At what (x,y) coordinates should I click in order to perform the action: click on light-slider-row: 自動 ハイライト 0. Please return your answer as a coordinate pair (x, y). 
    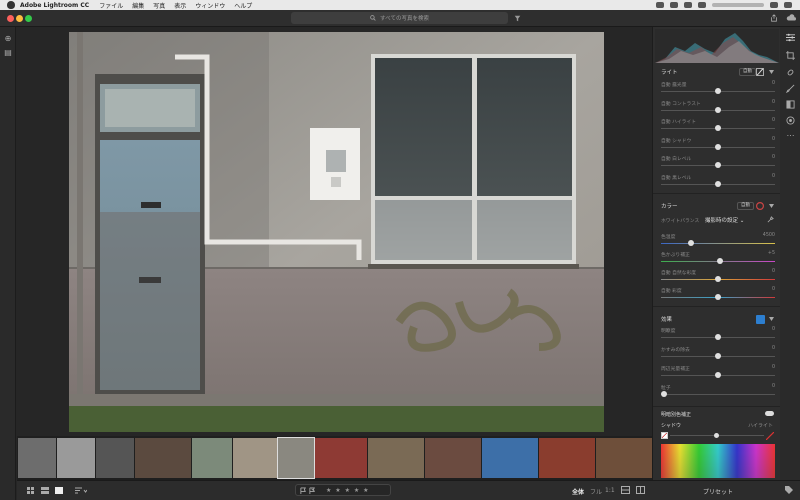
    Looking at the image, I should click on (718, 126).